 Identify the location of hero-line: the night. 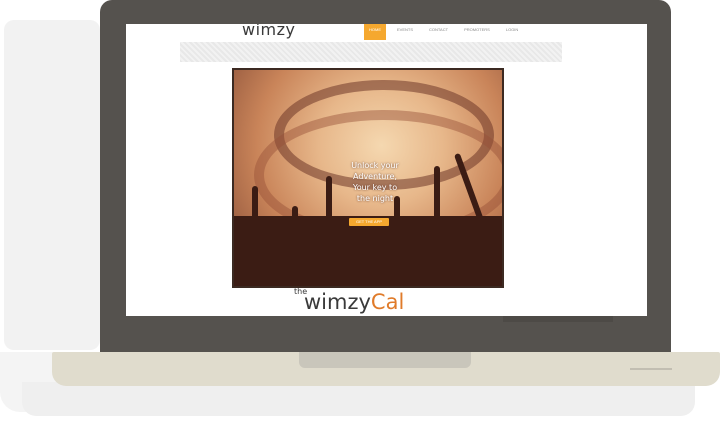
(375, 198).